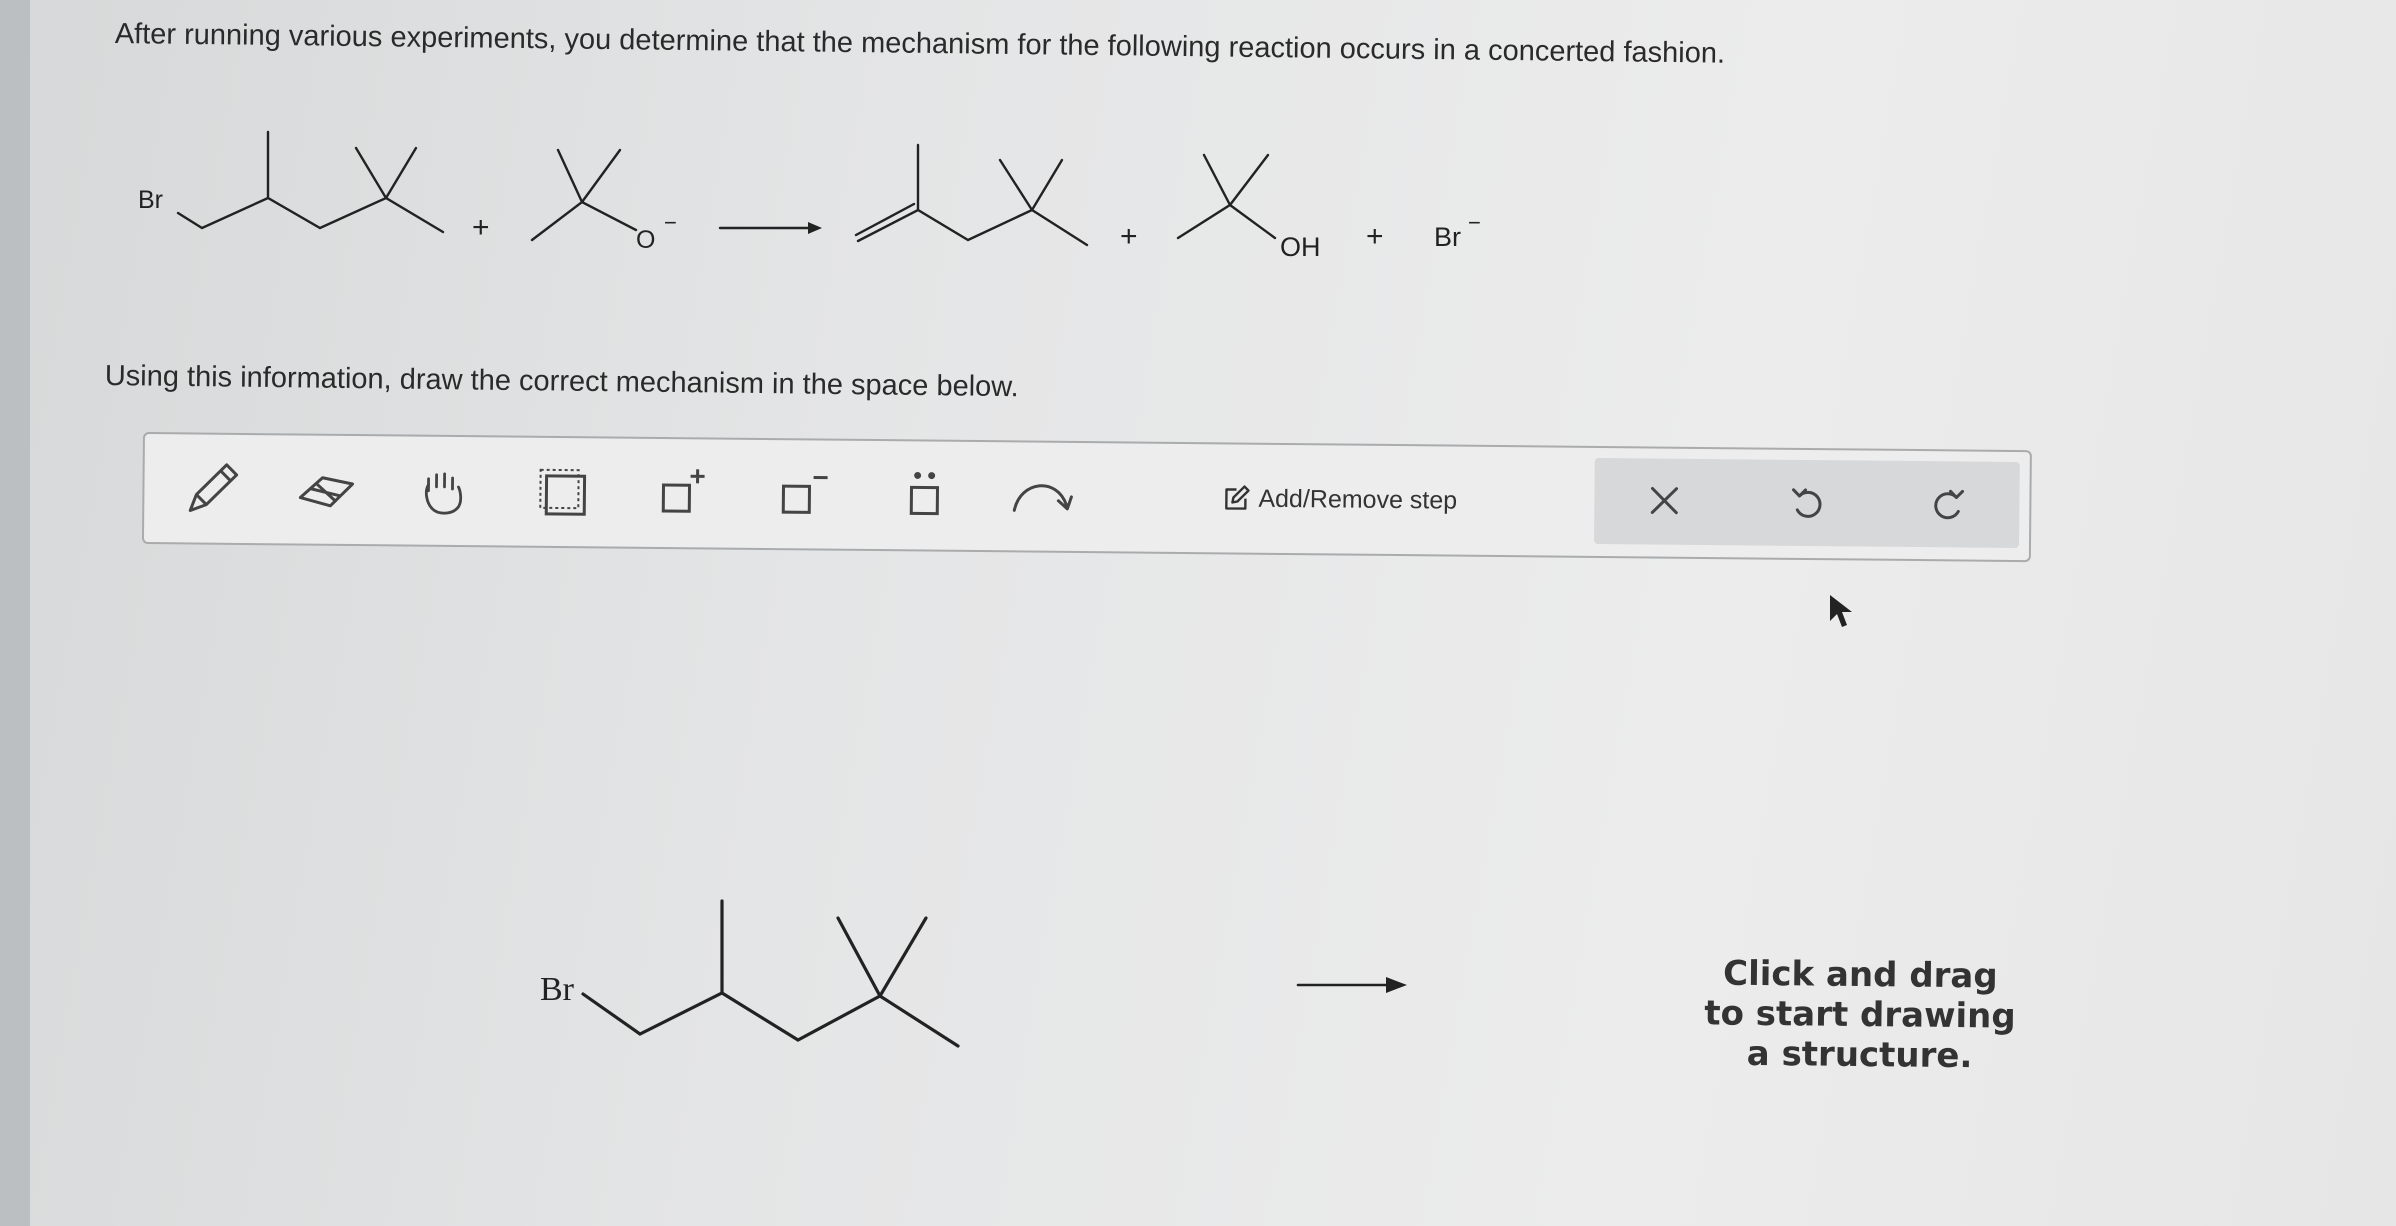 This screenshot has height=1226, width=2396. I want to click on selection-box-icon, so click(563, 492).